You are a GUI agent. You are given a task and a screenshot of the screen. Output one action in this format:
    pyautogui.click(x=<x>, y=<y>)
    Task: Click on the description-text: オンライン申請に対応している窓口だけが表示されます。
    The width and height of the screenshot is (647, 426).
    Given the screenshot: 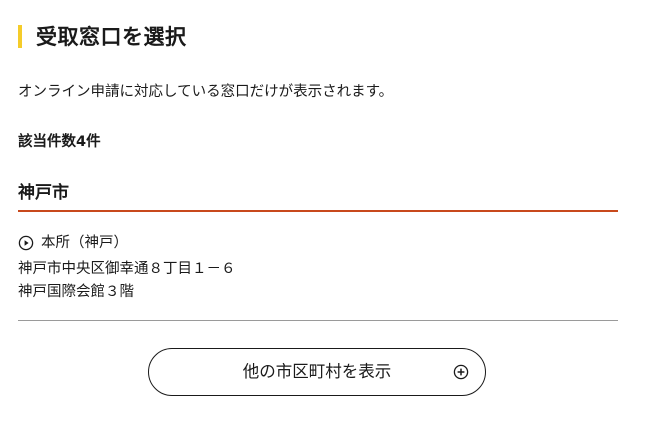 What is the action you would take?
    pyautogui.click(x=206, y=92)
    